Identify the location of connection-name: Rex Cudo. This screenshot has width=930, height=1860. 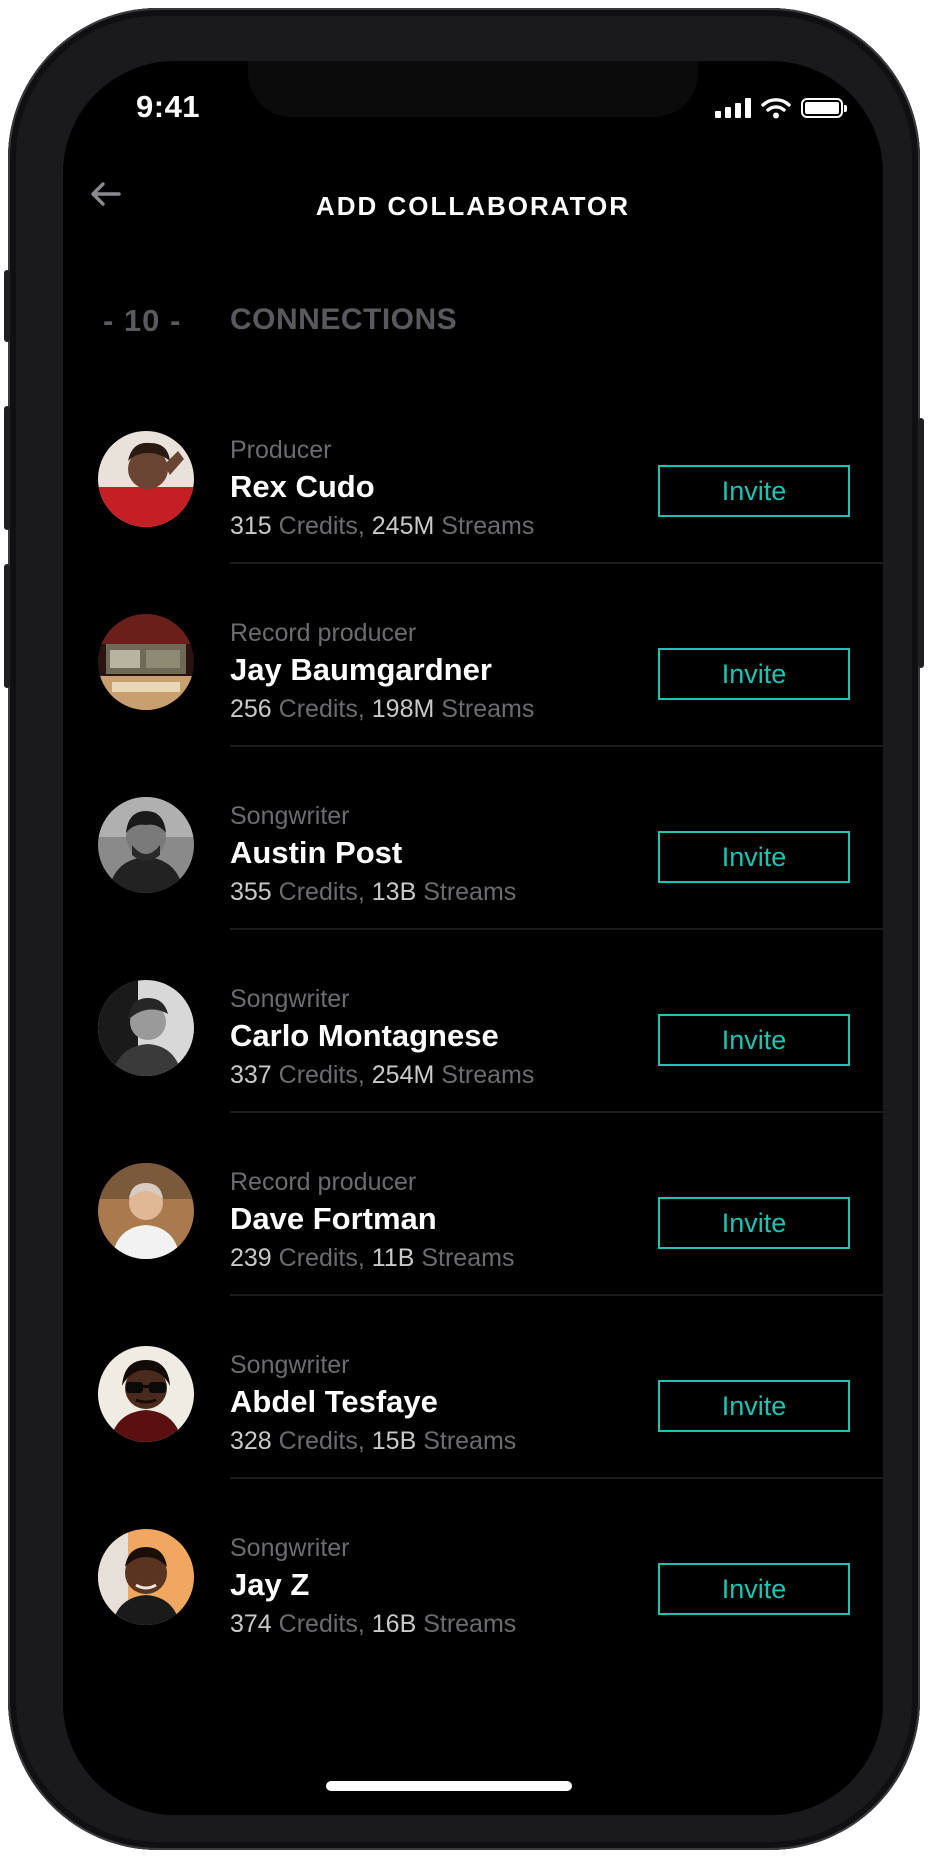
(302, 486).